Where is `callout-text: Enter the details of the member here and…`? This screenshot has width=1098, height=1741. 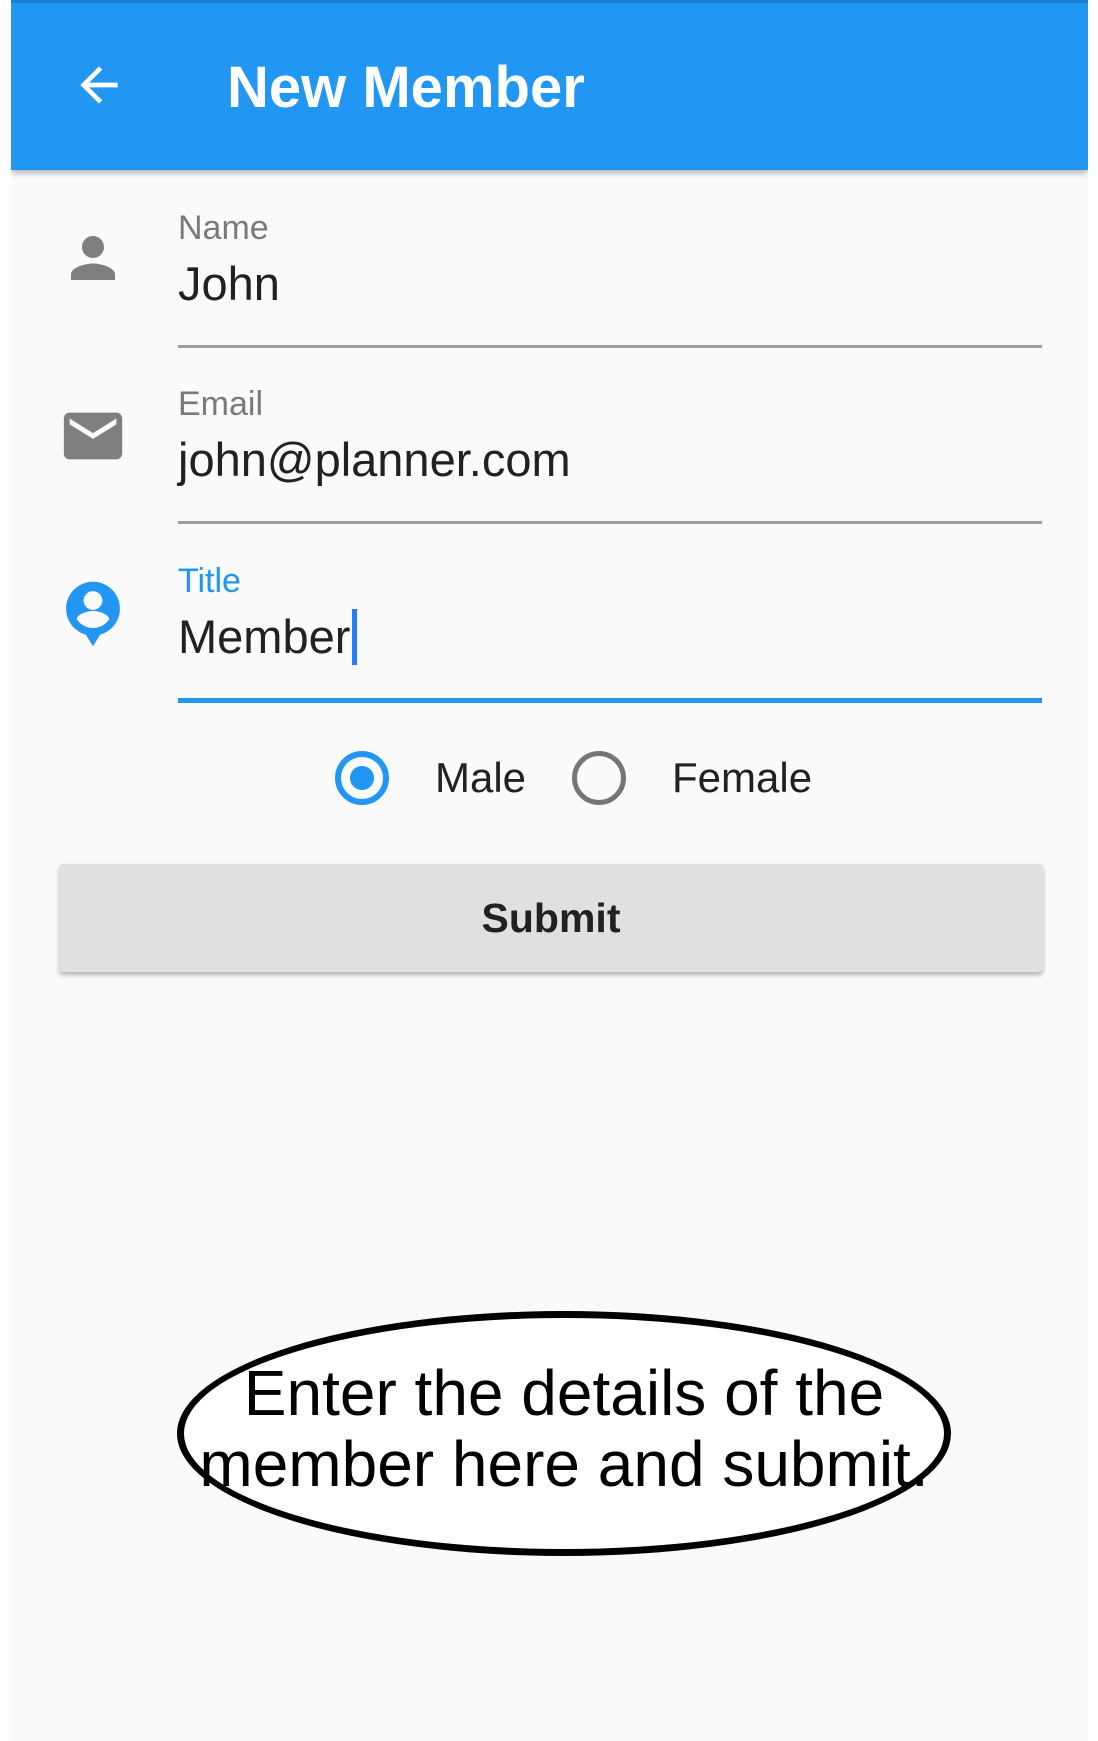
callout-text: Enter the details of the member here and… is located at coordinates (564, 1429).